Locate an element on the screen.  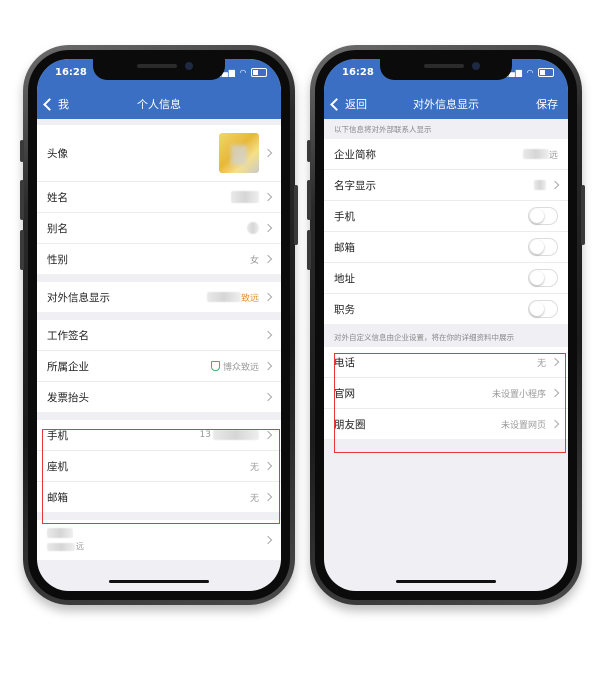
toggle-row-mobile: 手机 is located at coordinates (446, 216).